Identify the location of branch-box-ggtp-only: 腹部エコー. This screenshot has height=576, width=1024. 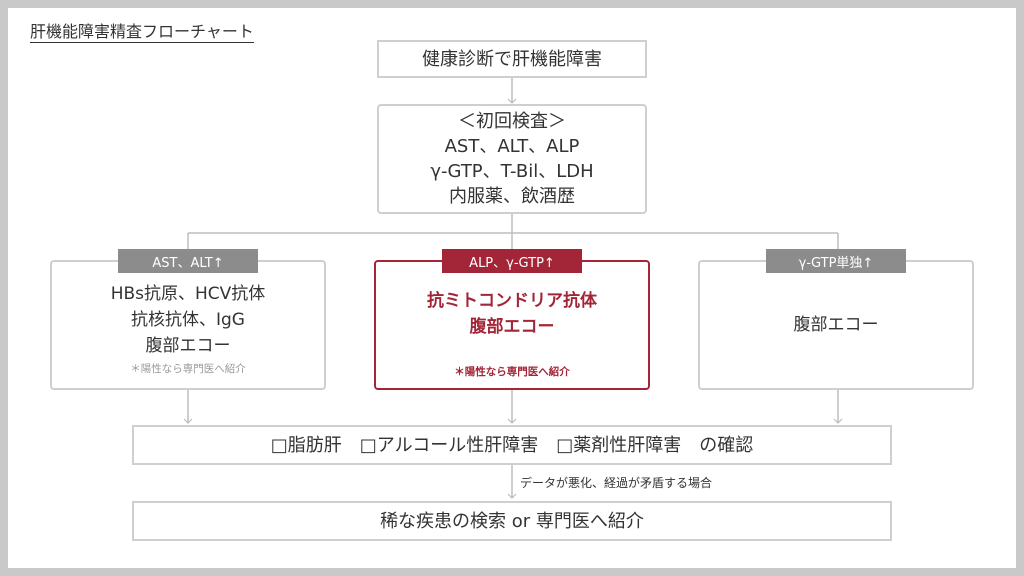
(836, 325).